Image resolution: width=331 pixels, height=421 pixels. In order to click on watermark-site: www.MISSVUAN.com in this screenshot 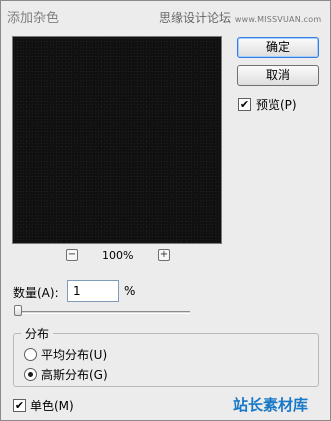, I will do `click(278, 19)`.